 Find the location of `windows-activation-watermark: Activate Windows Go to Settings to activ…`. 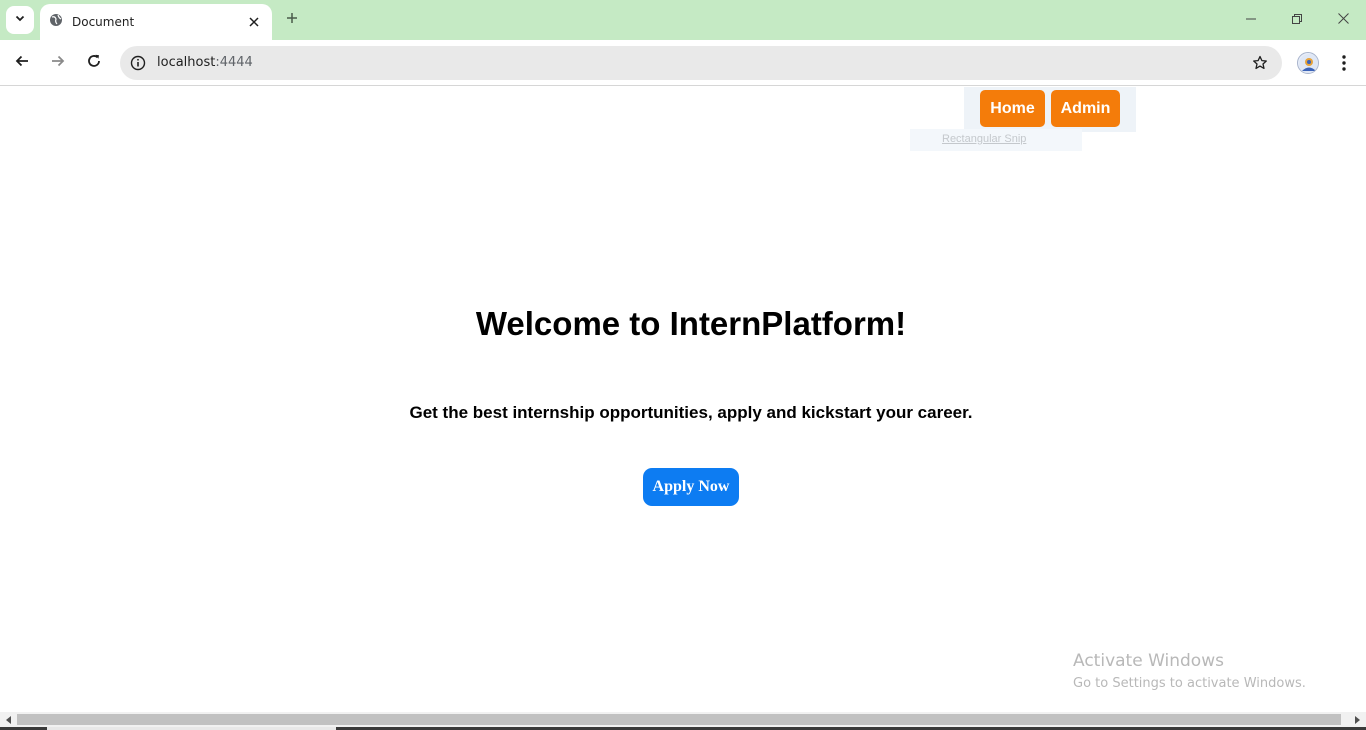

windows-activation-watermark: Activate Windows Go to Settings to activ… is located at coordinates (1189, 671).